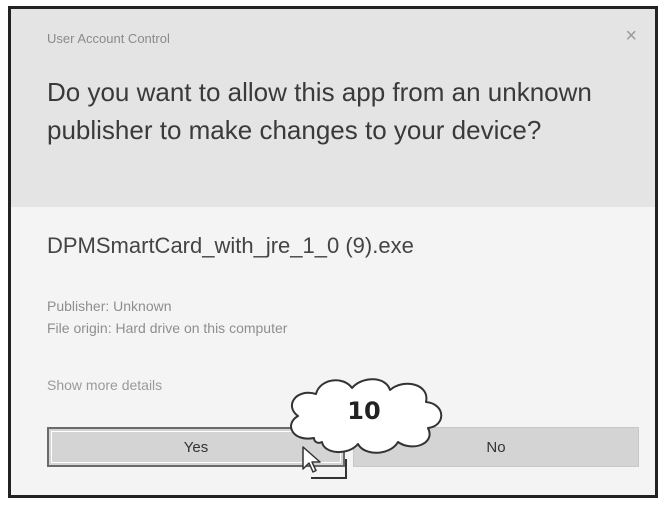 The height and width of the screenshot is (506, 668). Describe the element at coordinates (364, 411) in the screenshot. I see `step-number: 10` at that location.